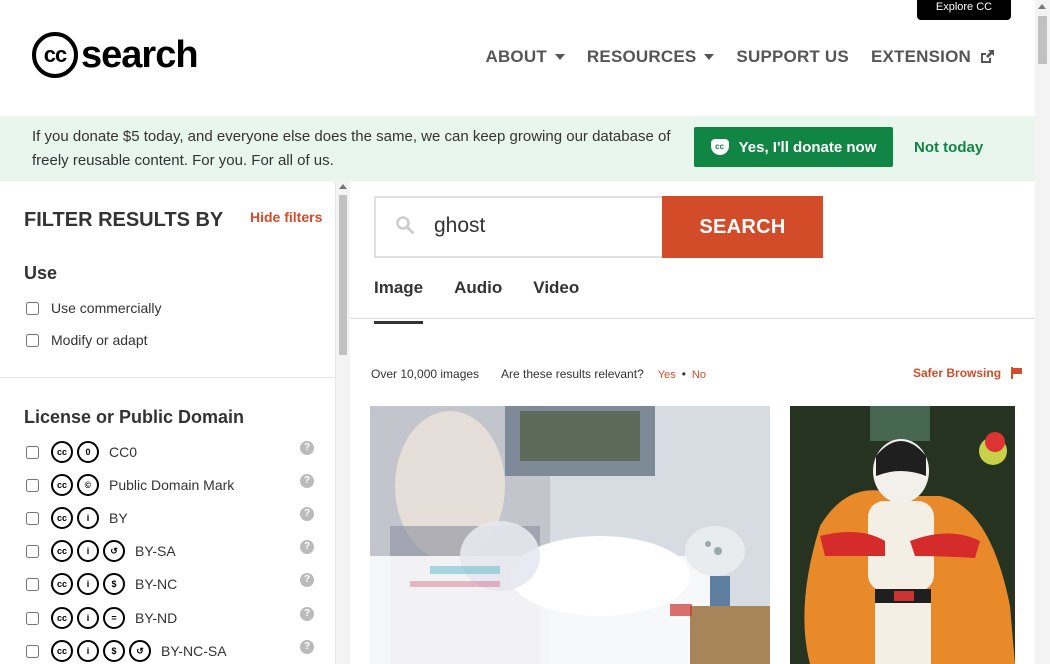 This screenshot has width=1050, height=664. Describe the element at coordinates (742, 227) in the screenshot. I see `search-button: SEARCH` at that location.